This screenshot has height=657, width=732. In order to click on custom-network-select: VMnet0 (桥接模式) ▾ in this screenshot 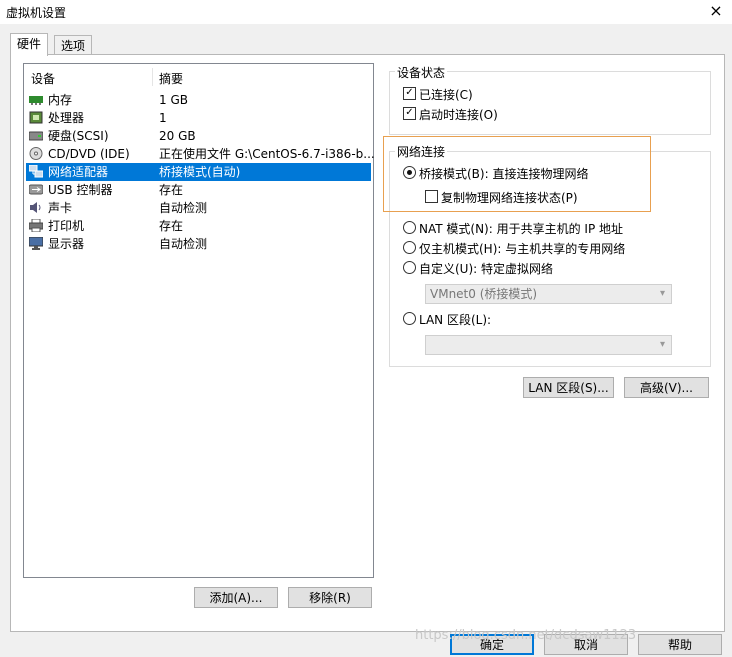, I will do `click(548, 294)`.